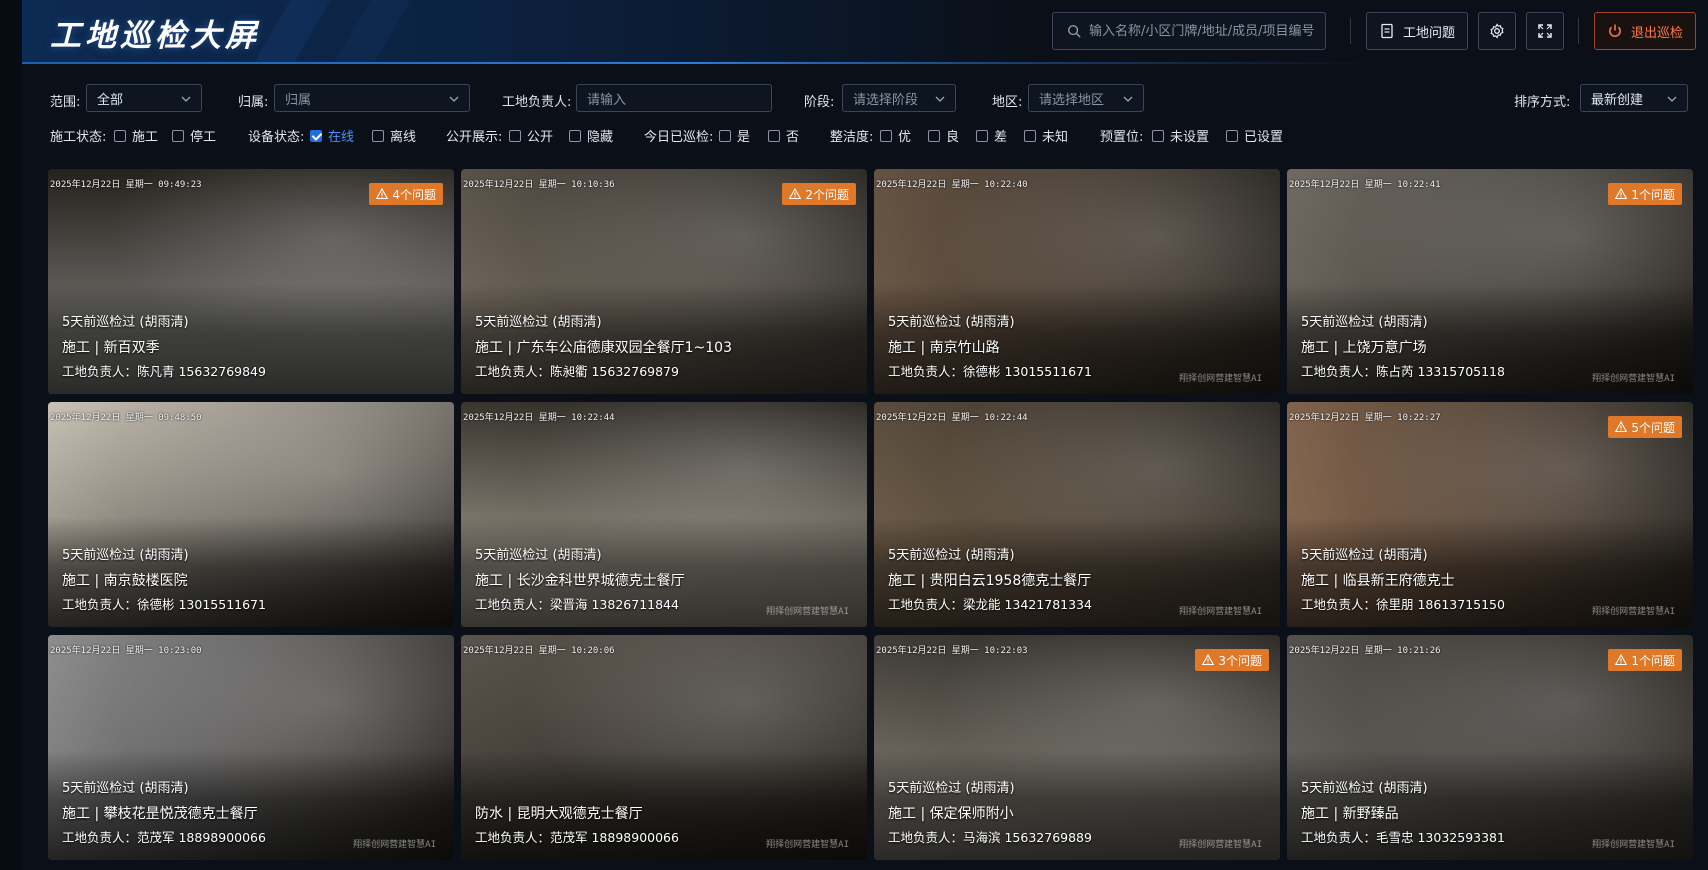 The image size is (1708, 870). Describe the element at coordinates (793, 137) in the screenshot. I see `checkbox-label: 否` at that location.